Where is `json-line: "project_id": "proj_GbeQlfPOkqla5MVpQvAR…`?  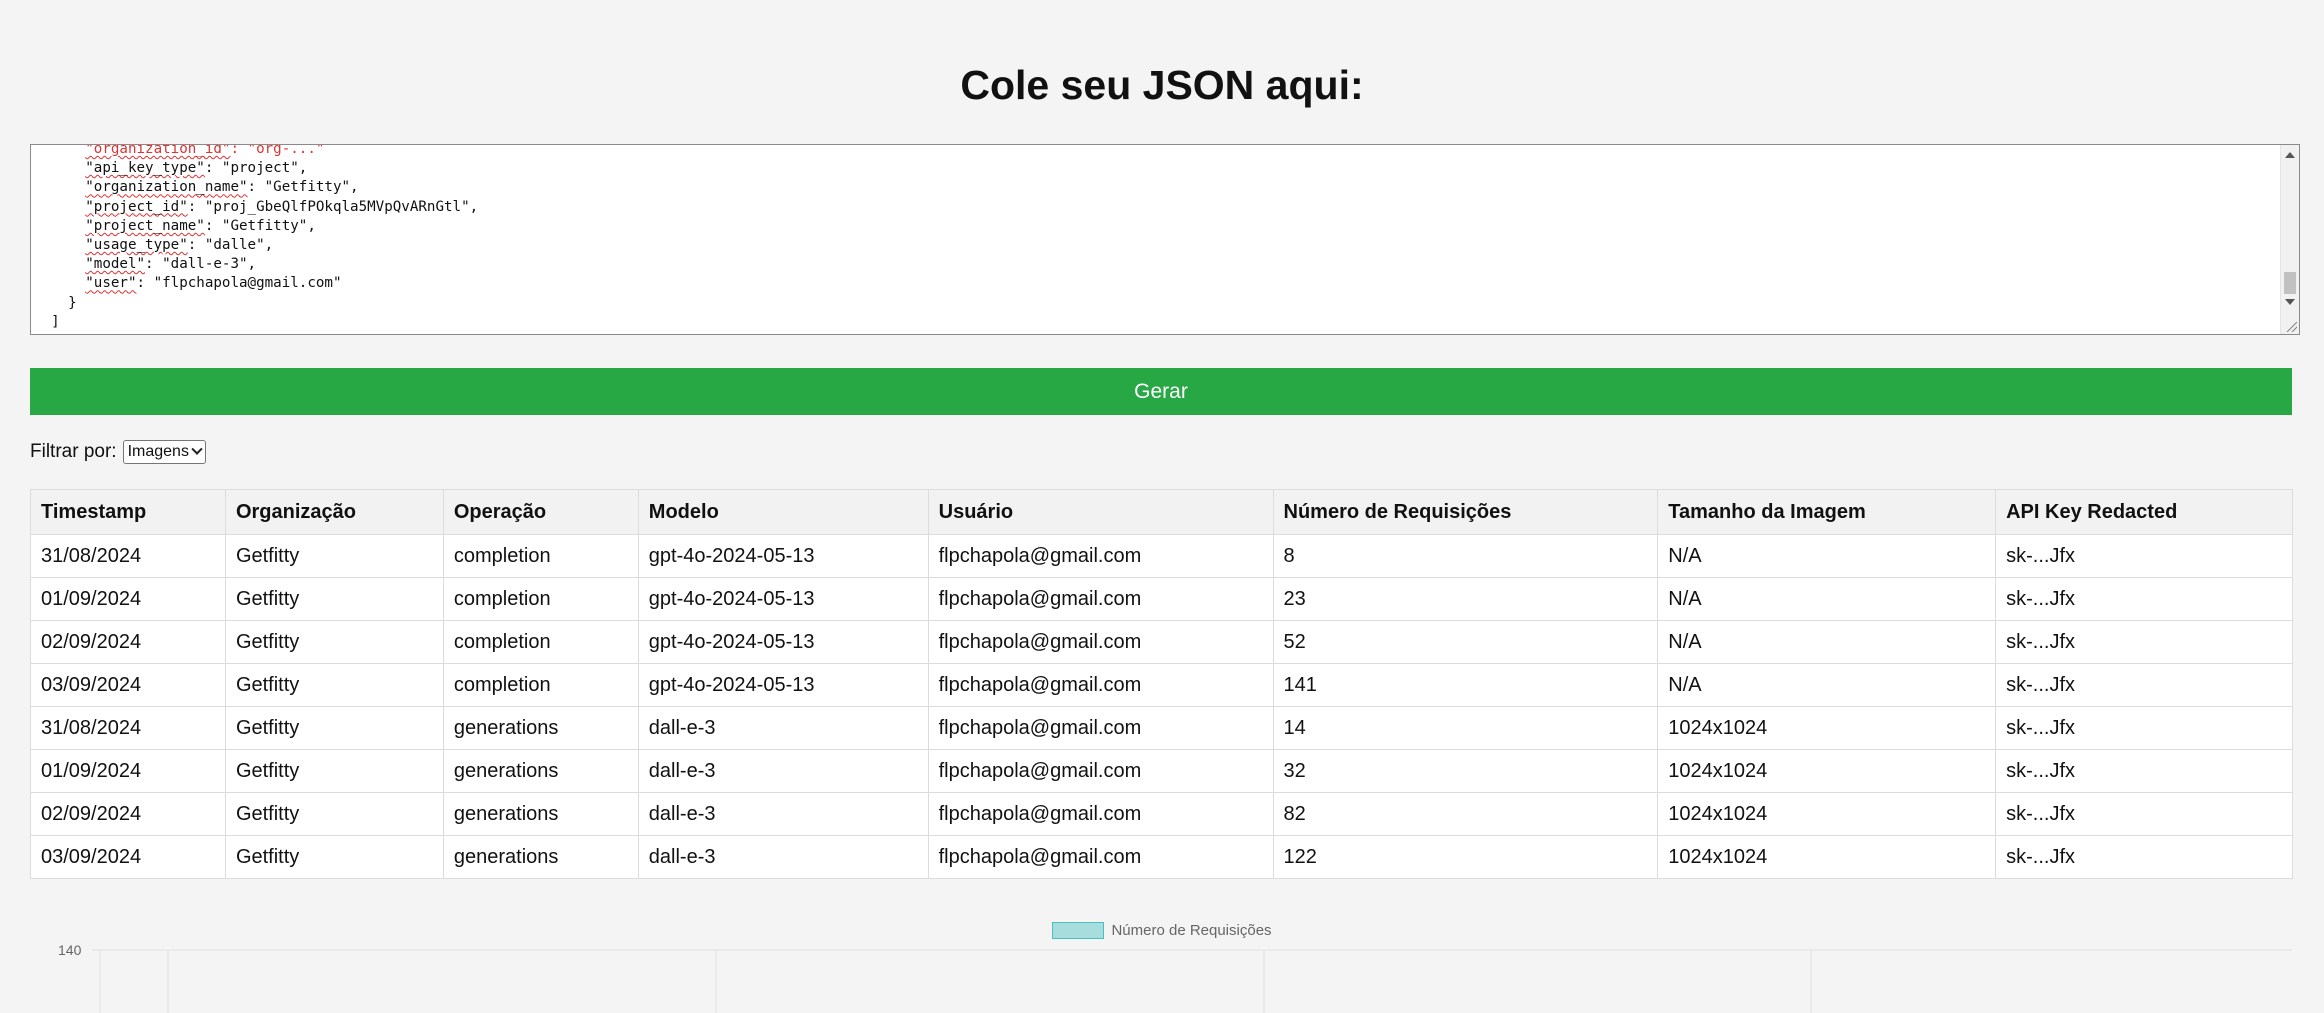
json-line: "project_id": "proj_GbeQlfPOkqla5MVpQvAR… is located at coordinates (282, 206).